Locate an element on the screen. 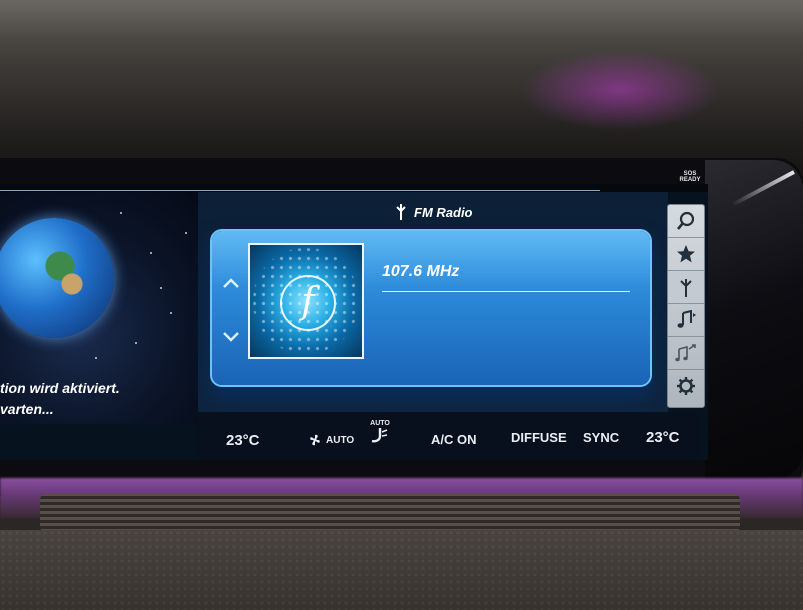  source-title-label: FM Radio is located at coordinates (443, 212).